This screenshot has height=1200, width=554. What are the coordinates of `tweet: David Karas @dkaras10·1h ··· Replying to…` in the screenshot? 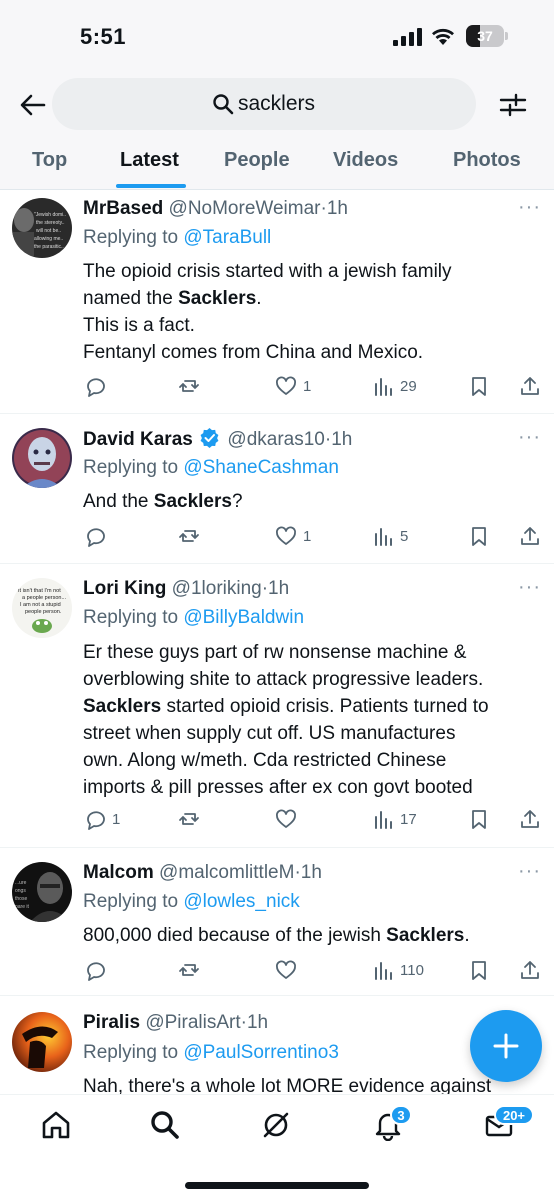 It's located at (277, 489).